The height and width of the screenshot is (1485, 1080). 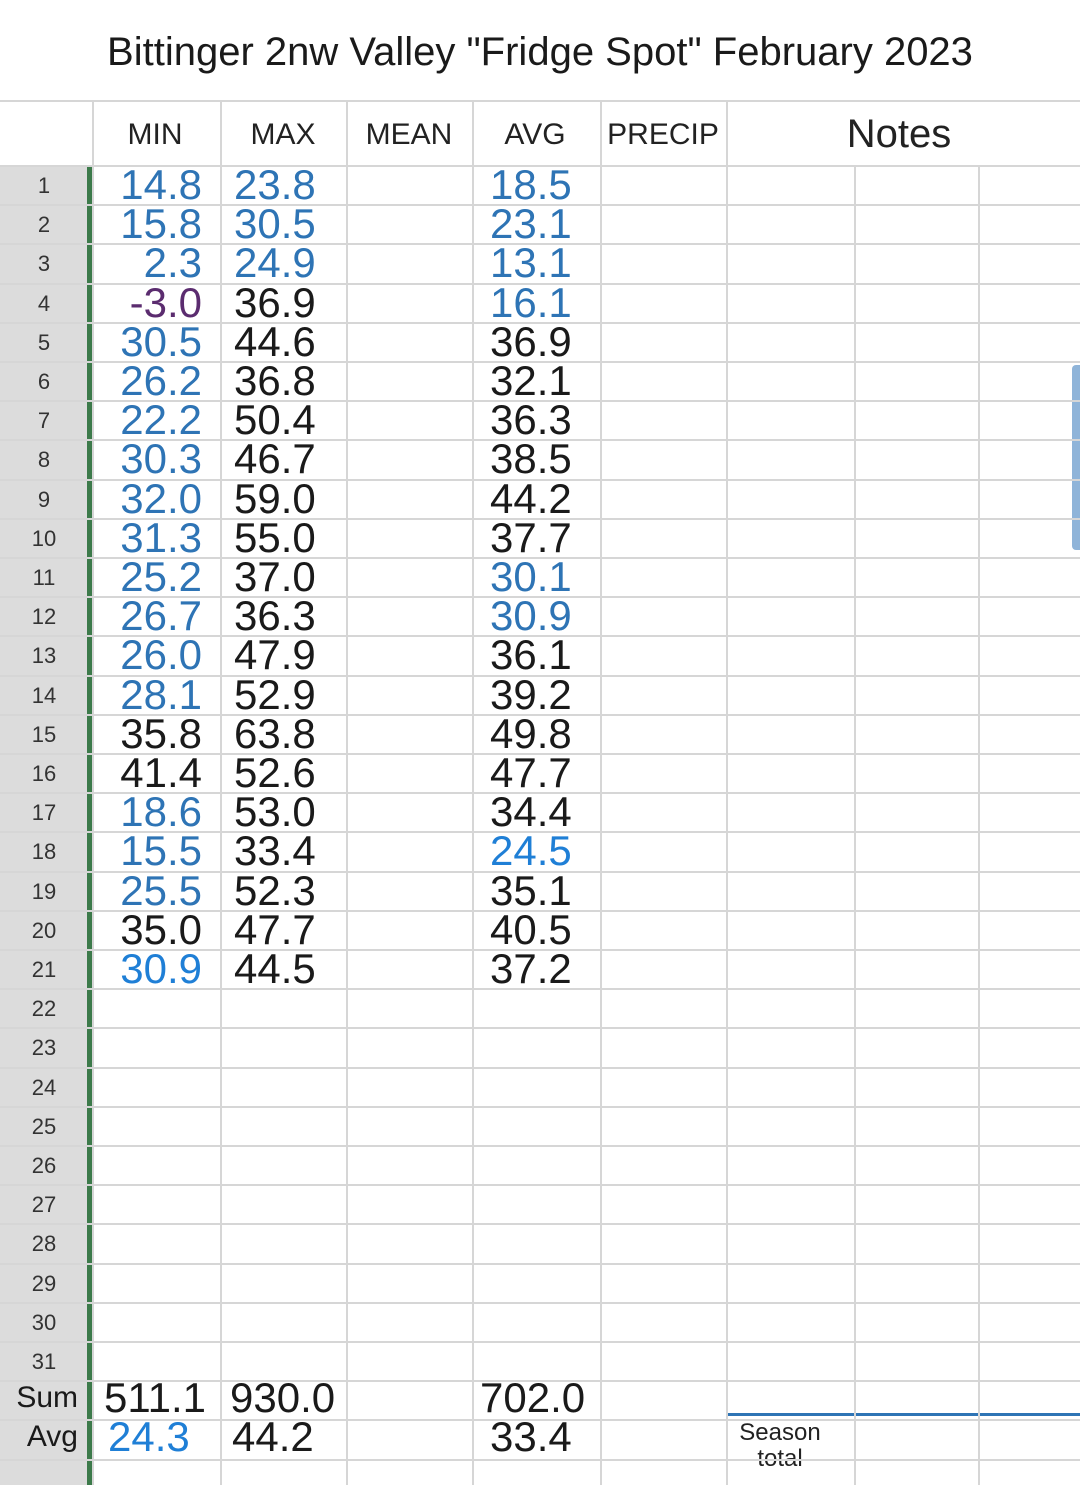 I want to click on row-number: 2, so click(x=44, y=225).